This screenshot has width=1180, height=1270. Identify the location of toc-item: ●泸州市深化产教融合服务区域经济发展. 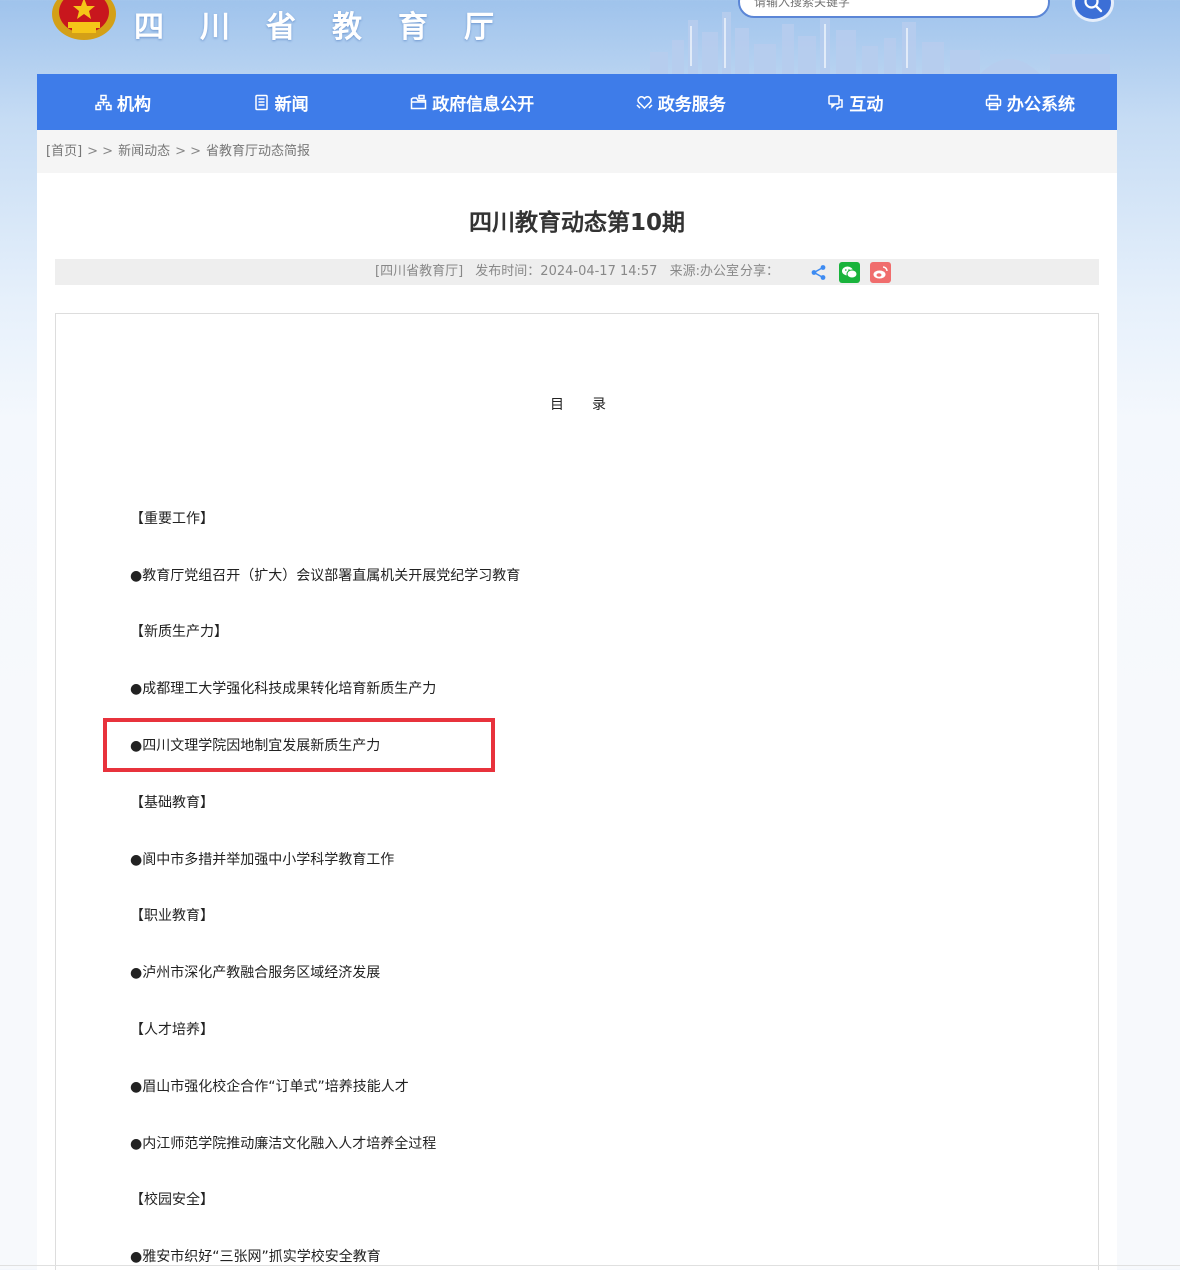
(255, 972).